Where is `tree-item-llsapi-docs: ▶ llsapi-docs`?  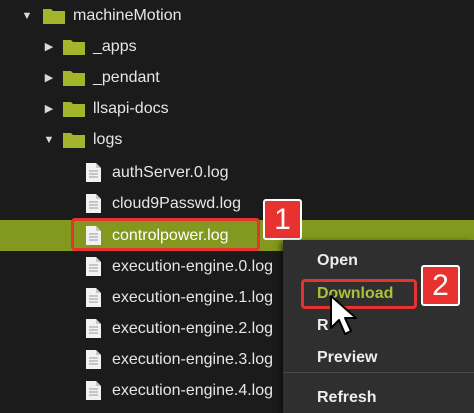 tree-item-llsapi-docs: ▶ llsapi-docs is located at coordinates (237, 108).